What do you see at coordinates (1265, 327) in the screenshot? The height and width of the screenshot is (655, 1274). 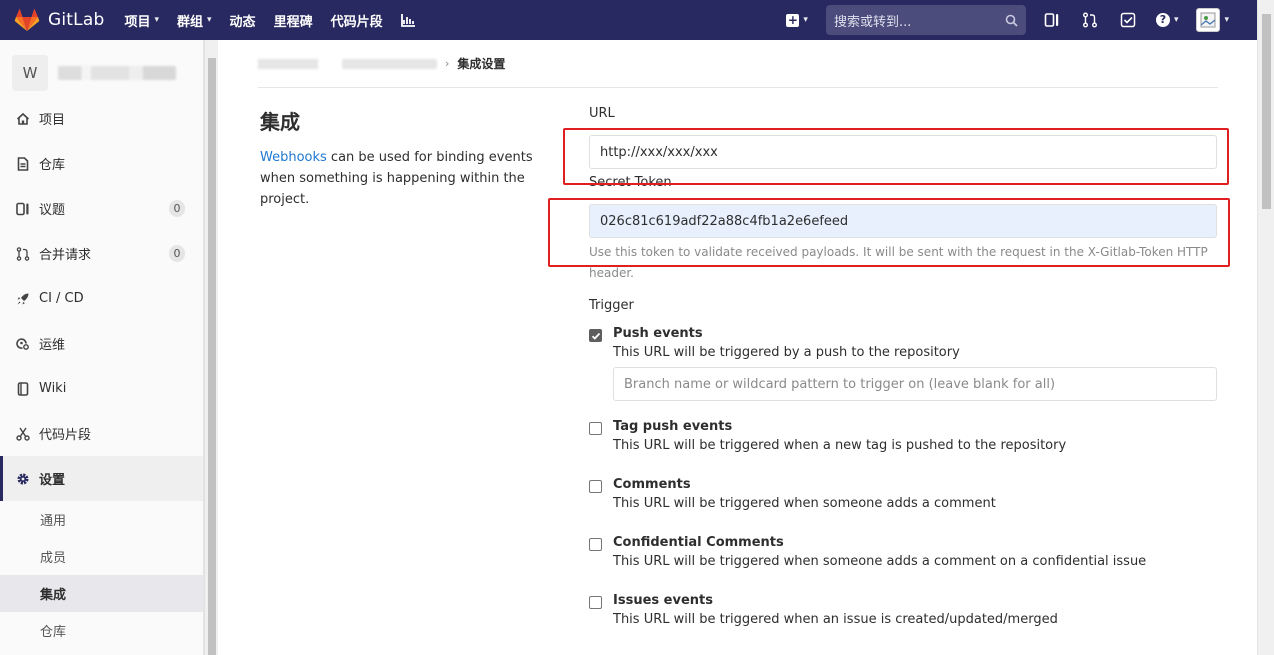 I see `page-scrollbar` at bounding box center [1265, 327].